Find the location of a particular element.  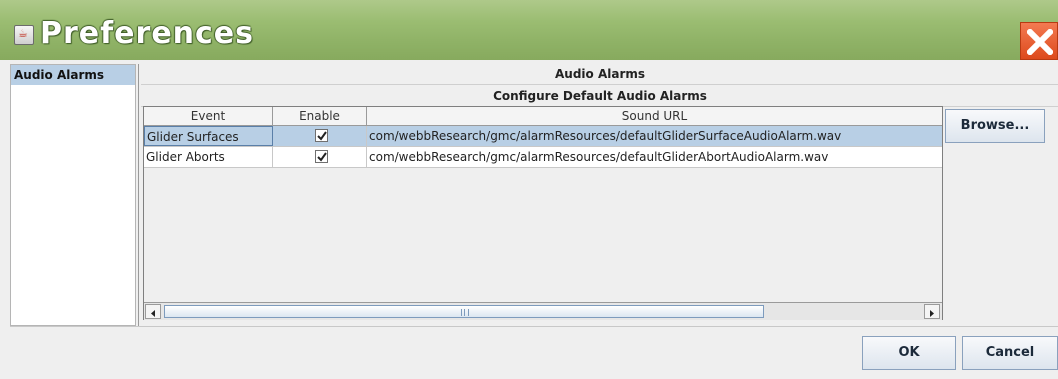

column-header-enable: Enable is located at coordinates (320, 116).